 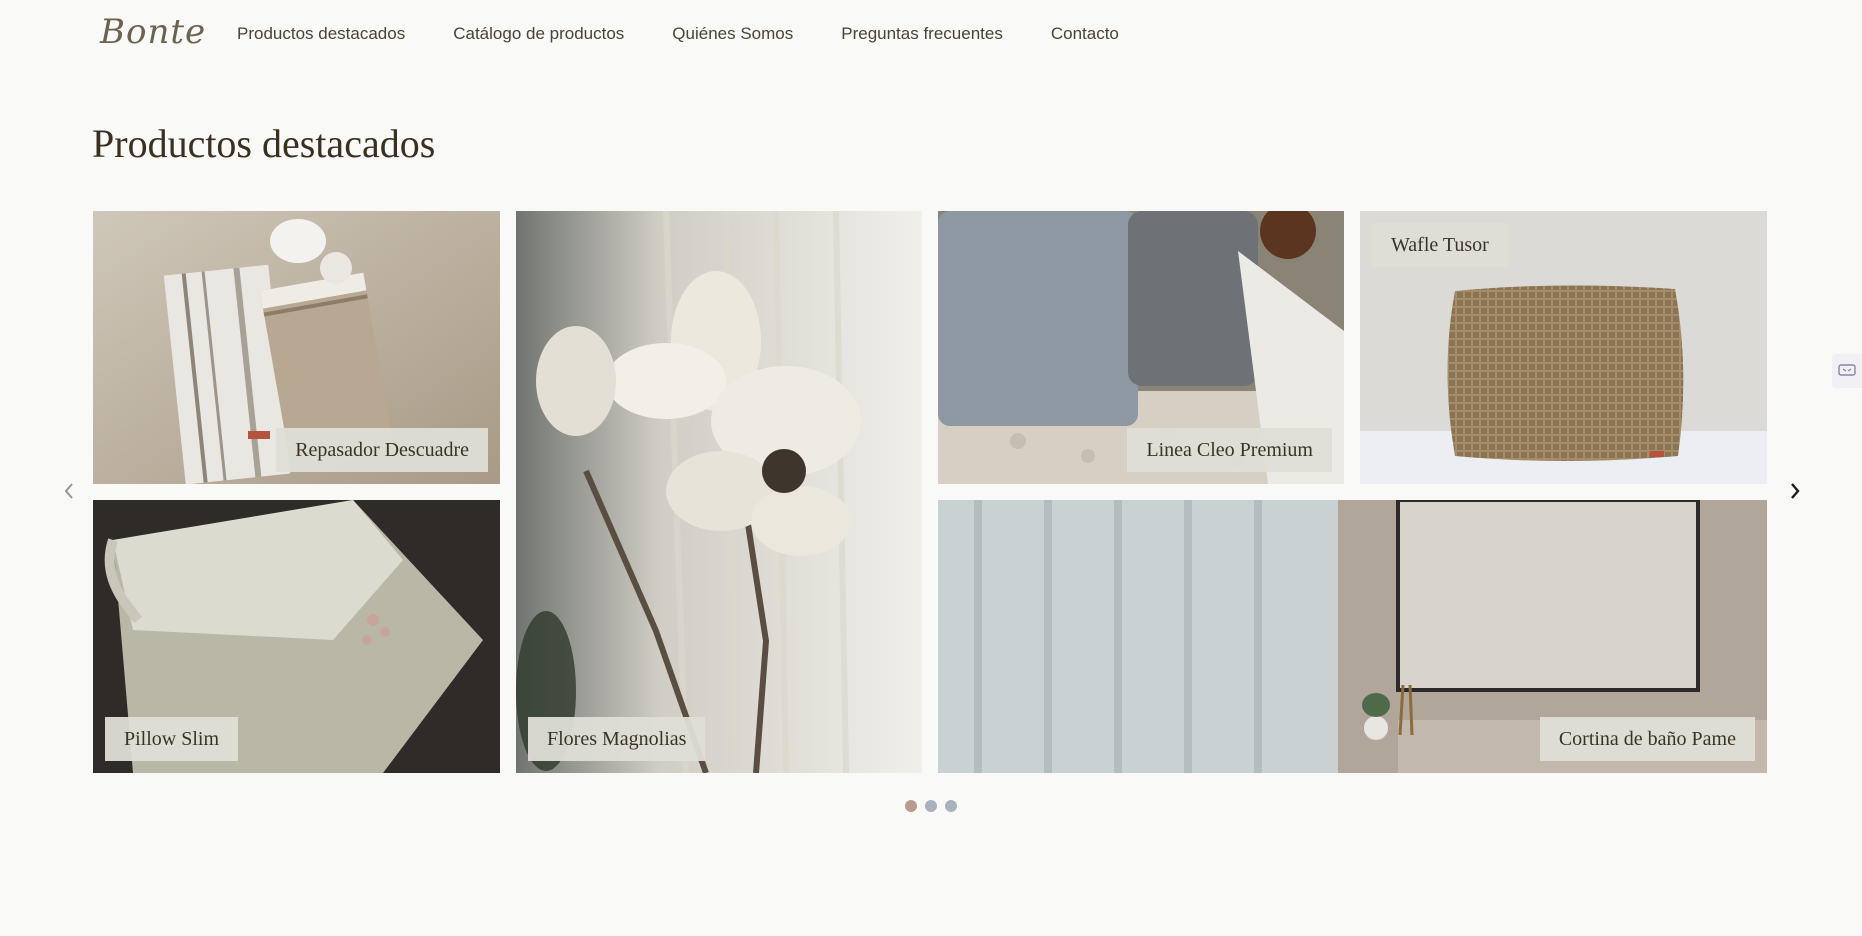 I want to click on product-tile-linea-cleo: Linea Cleo Premium, so click(x=1141, y=347).